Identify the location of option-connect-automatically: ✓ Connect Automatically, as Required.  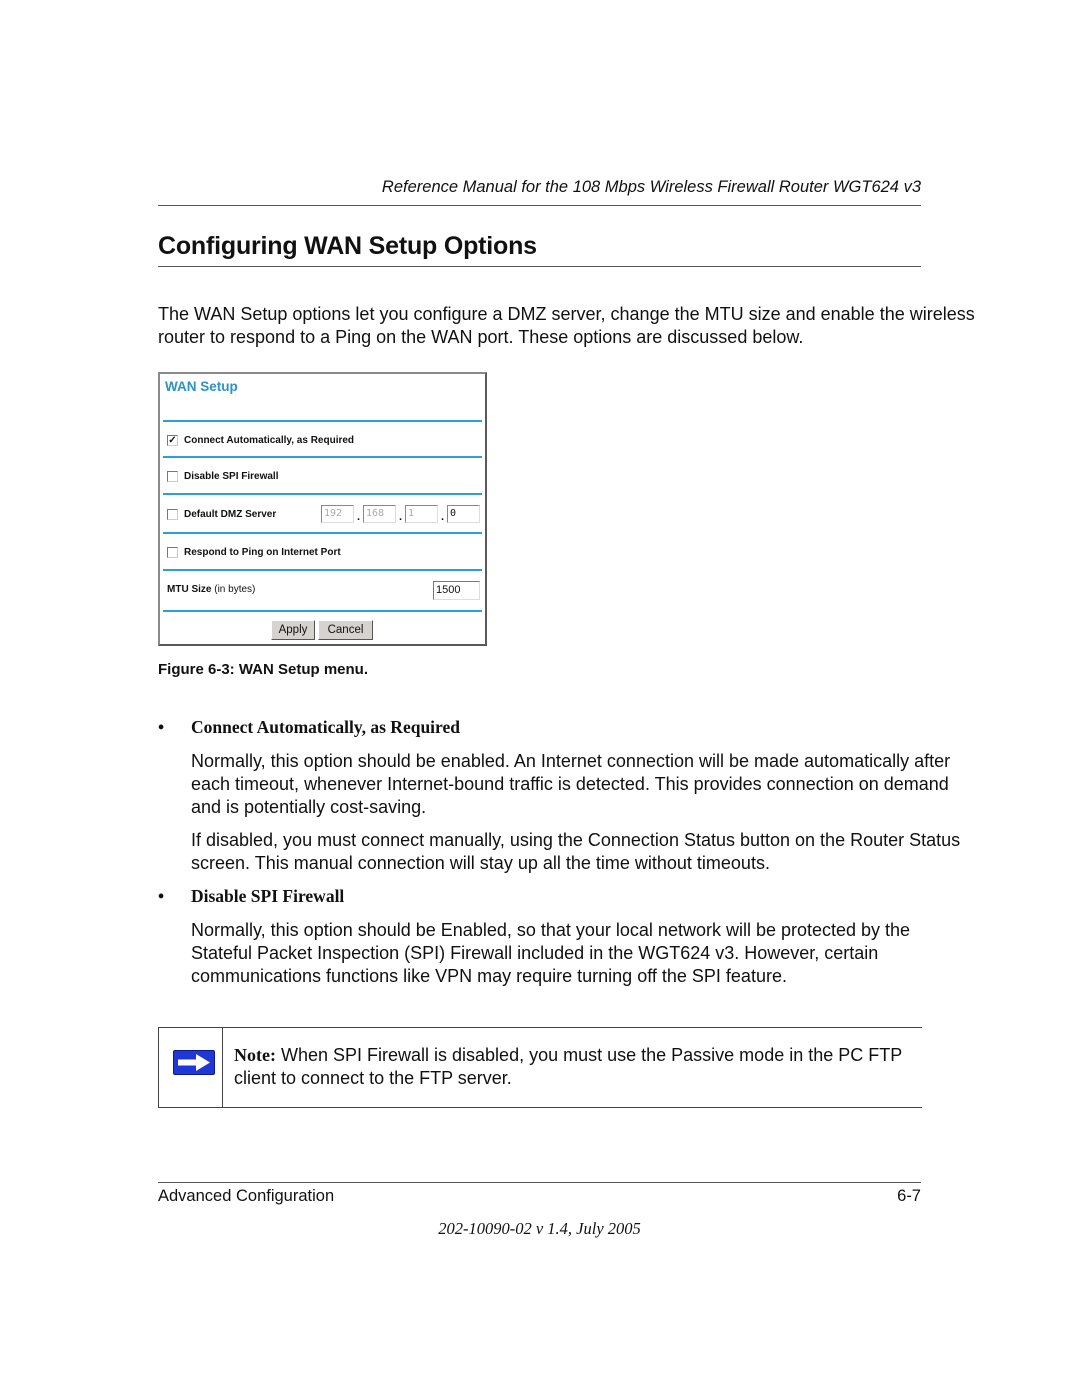
(260, 440).